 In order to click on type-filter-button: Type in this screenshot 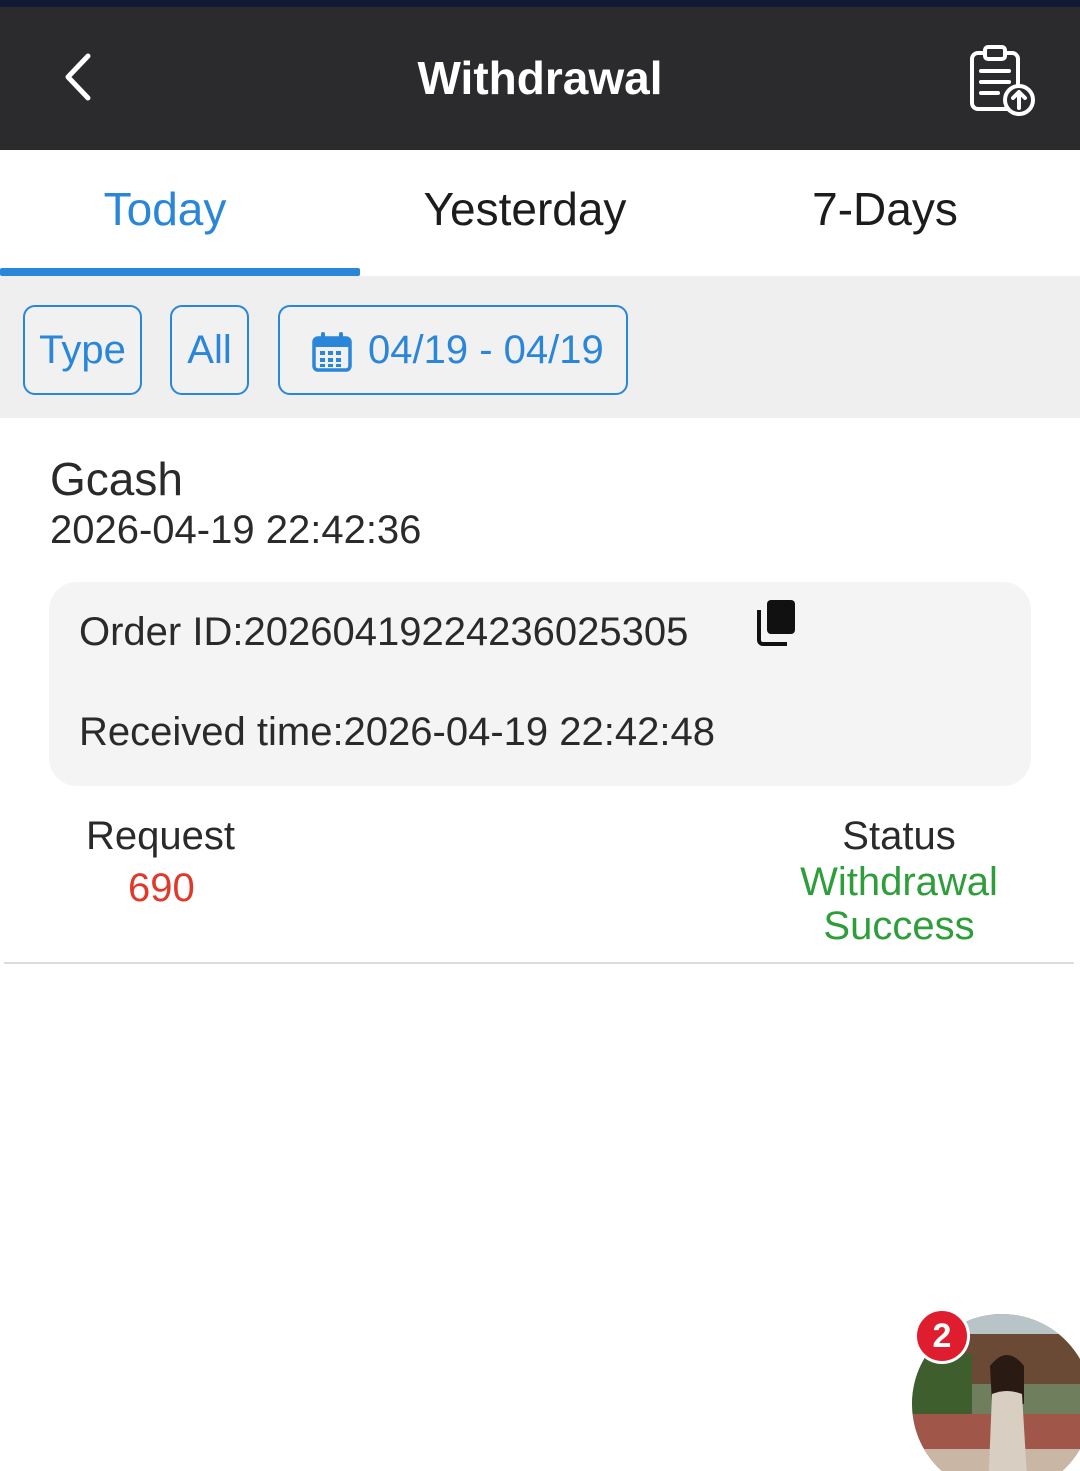, I will do `click(82, 350)`.